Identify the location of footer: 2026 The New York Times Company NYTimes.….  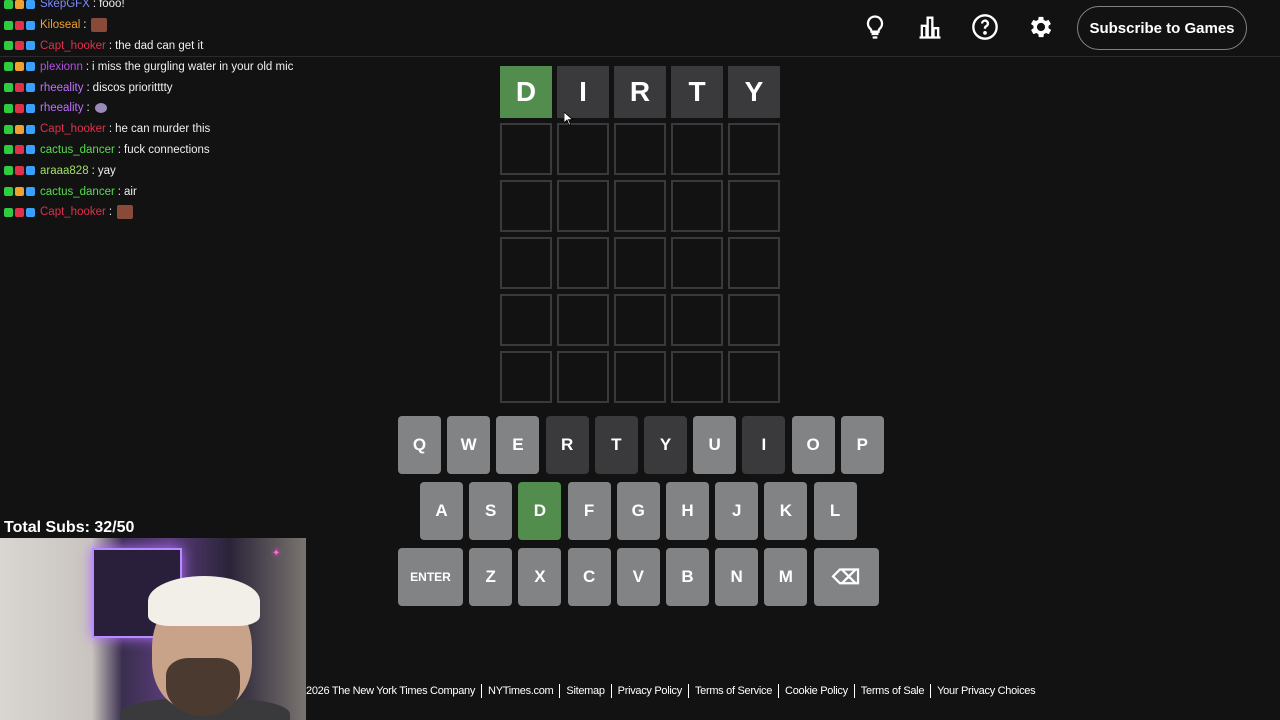
(673, 691).